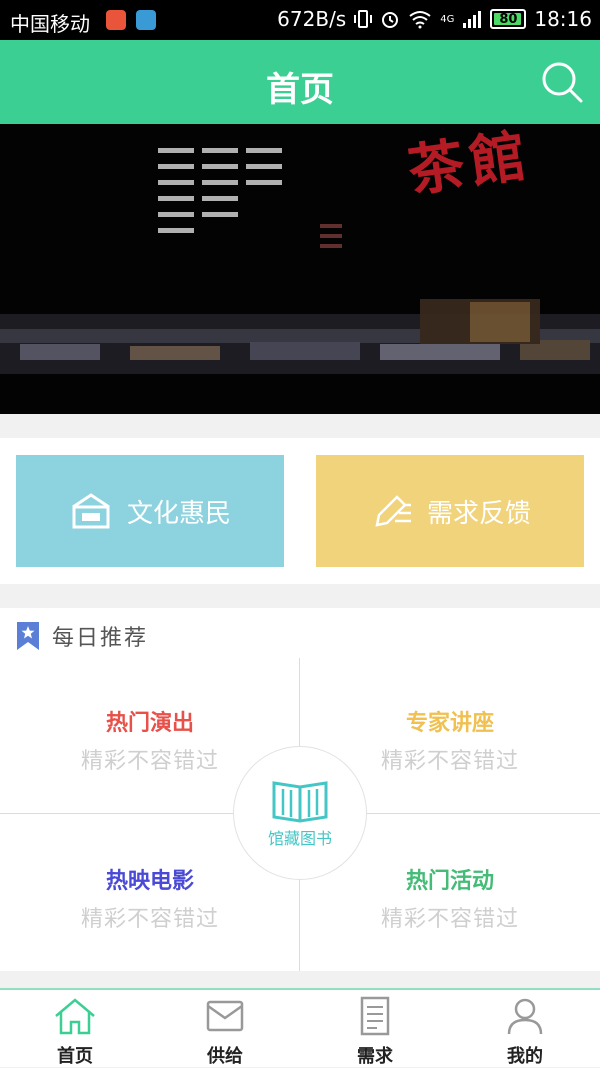  What do you see at coordinates (150, 898) in the screenshot?
I see `now-showing-movie-item: 热映电影 精彩不容错过` at bounding box center [150, 898].